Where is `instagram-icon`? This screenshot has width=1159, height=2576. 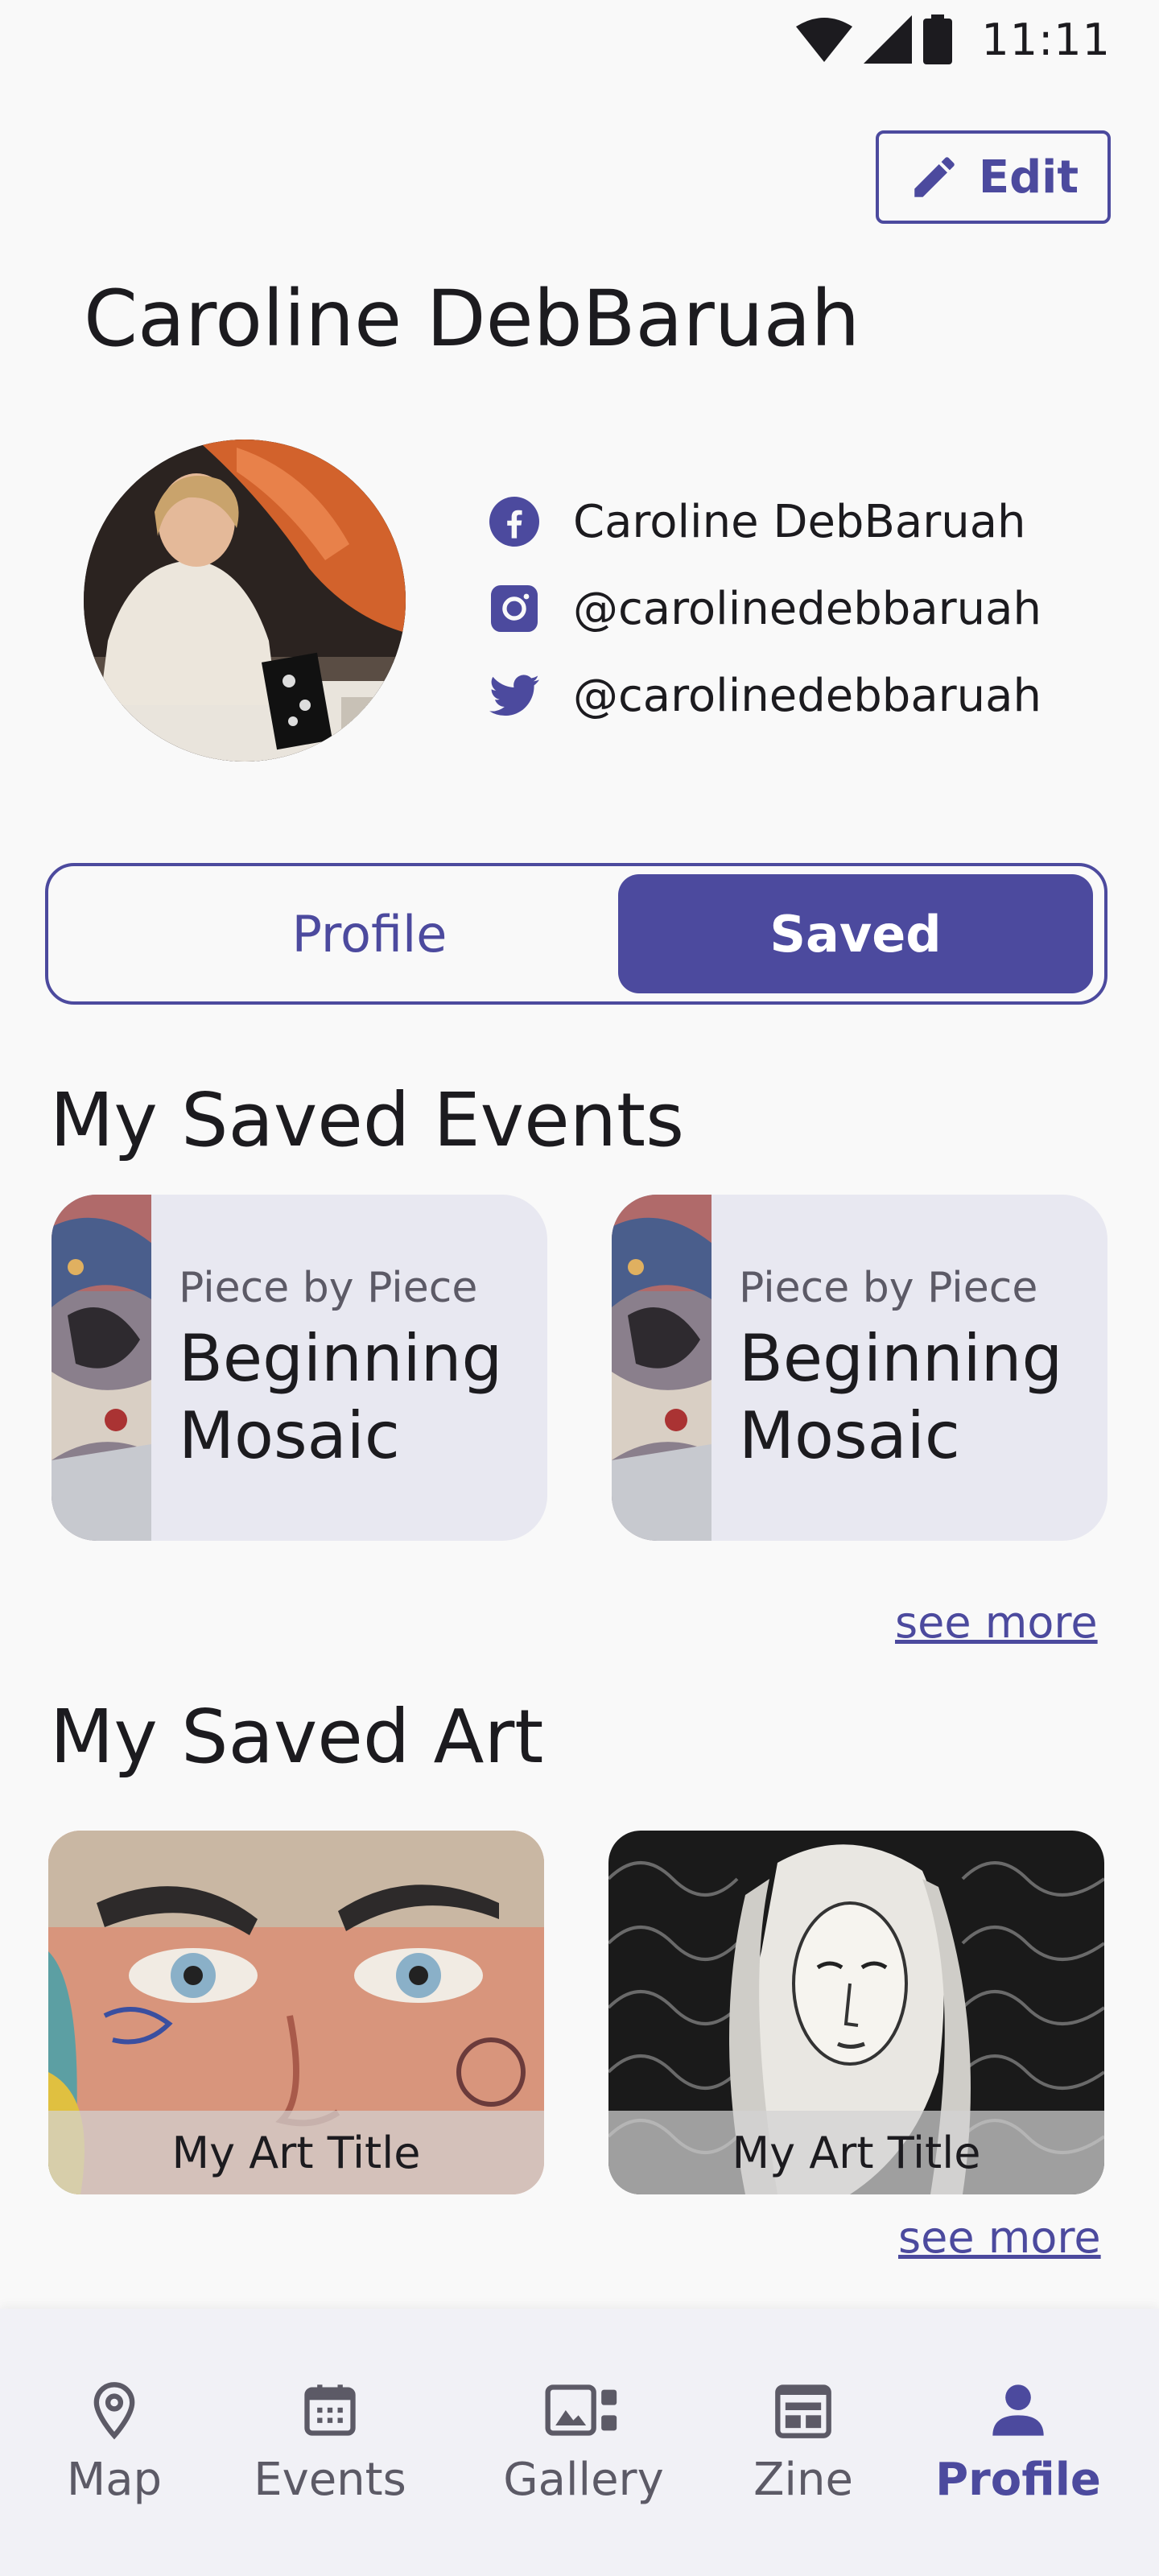 instagram-icon is located at coordinates (514, 608).